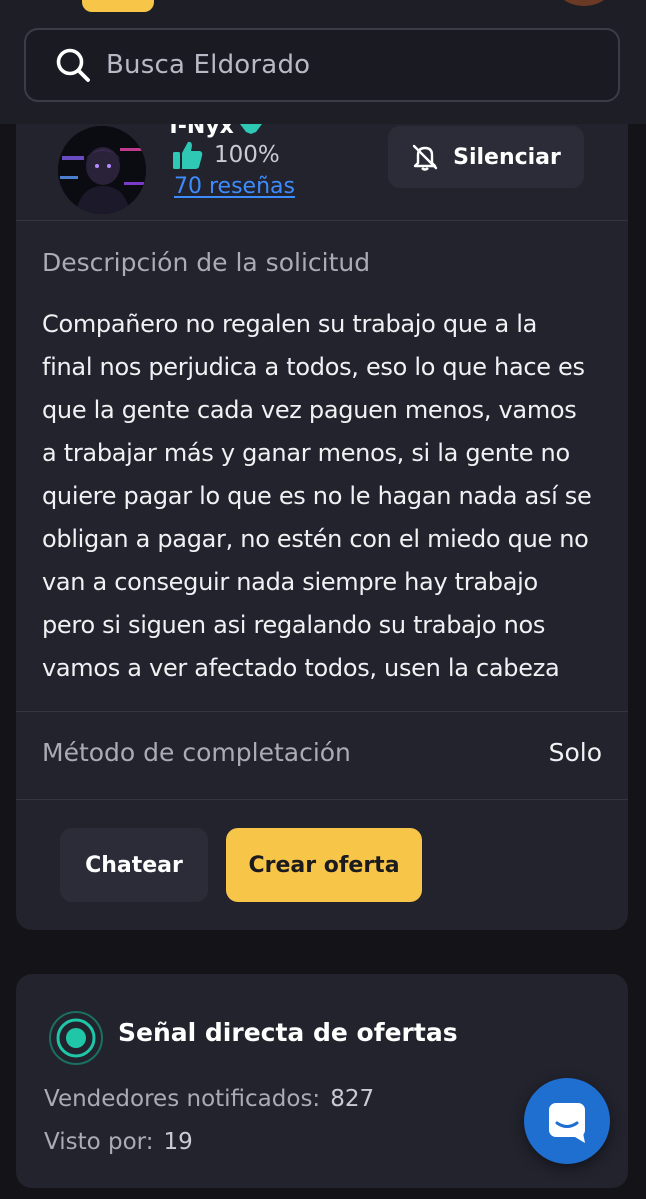 Image resolution: width=646 pixels, height=1199 pixels. I want to click on description-line: Compañero no regalen su trabajo que a la, so click(290, 324).